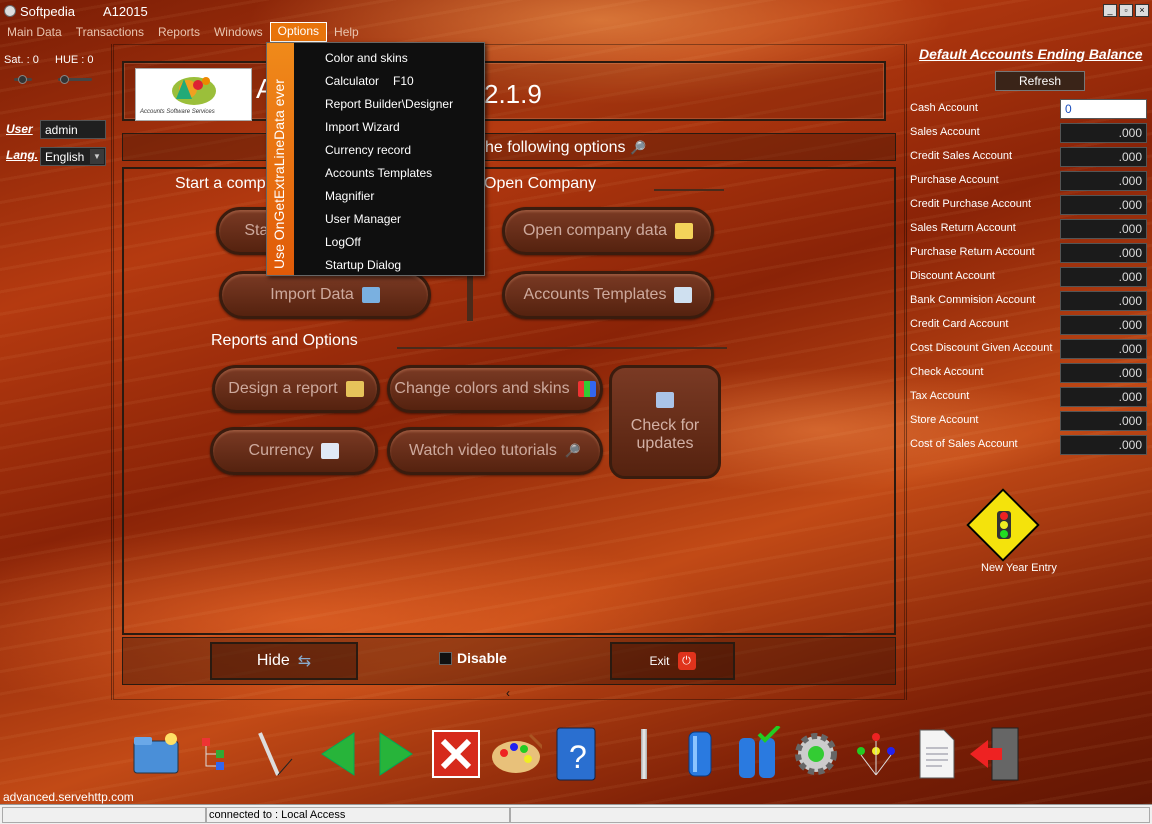 The image size is (1152, 824). I want to click on account-value-field: 0, so click(1103, 109).